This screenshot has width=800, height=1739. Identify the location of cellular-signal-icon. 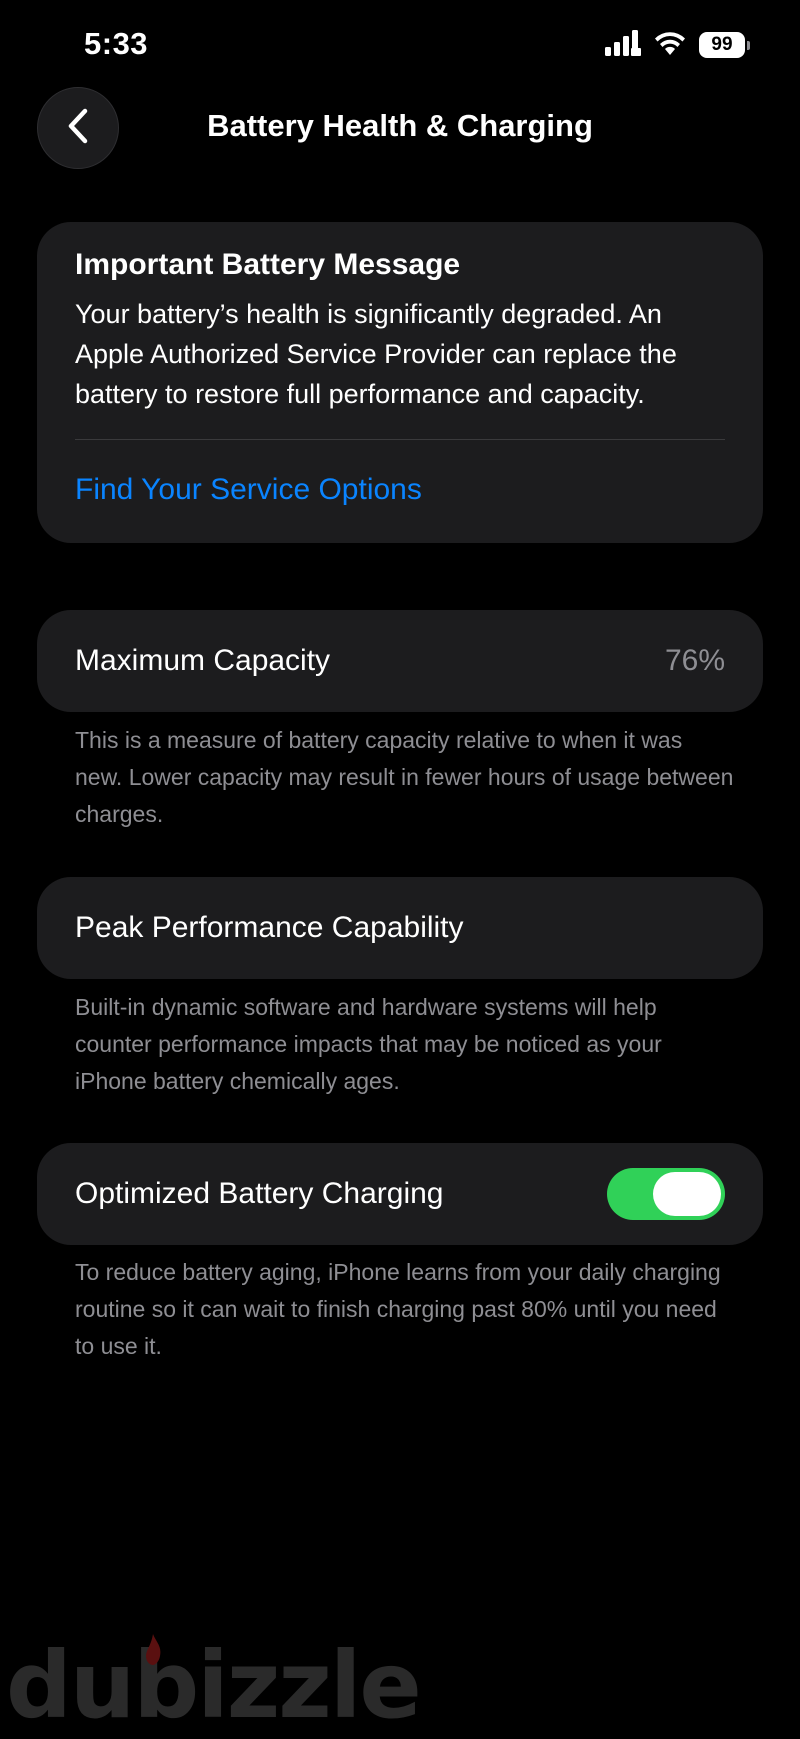
(623, 45).